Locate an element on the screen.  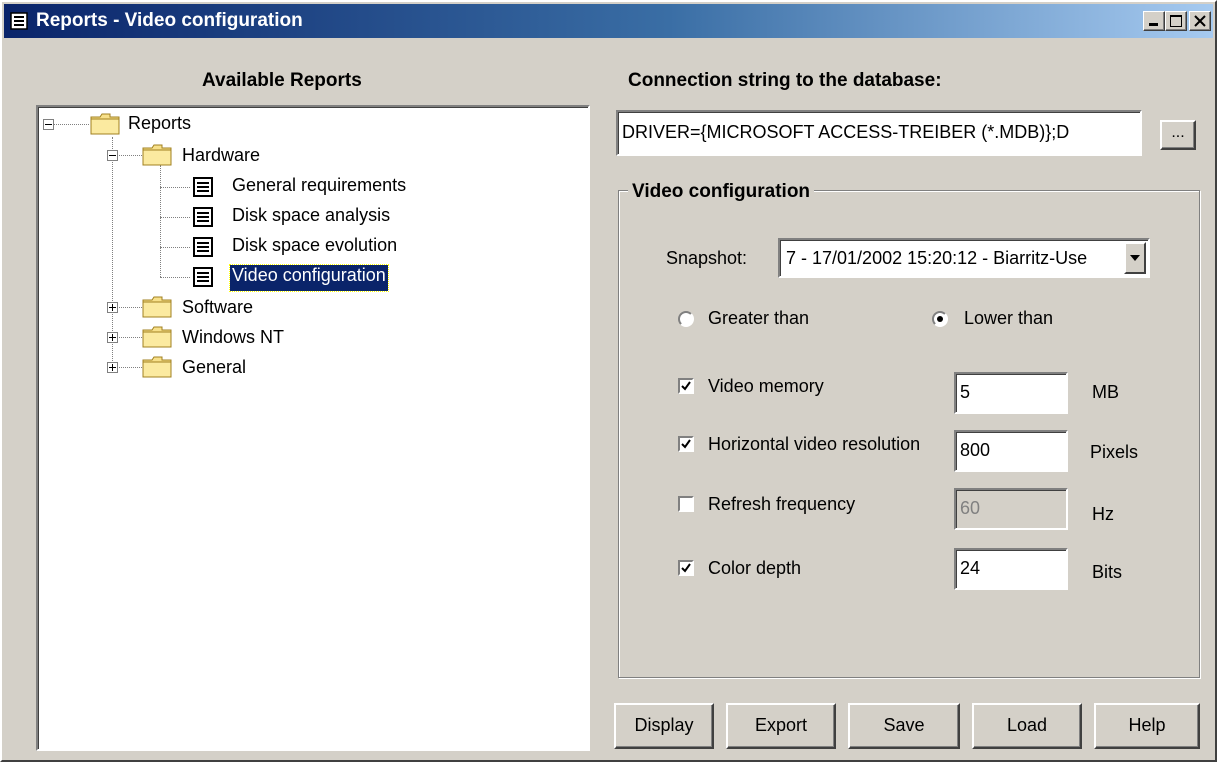
help-button: Help is located at coordinates (1147, 726).